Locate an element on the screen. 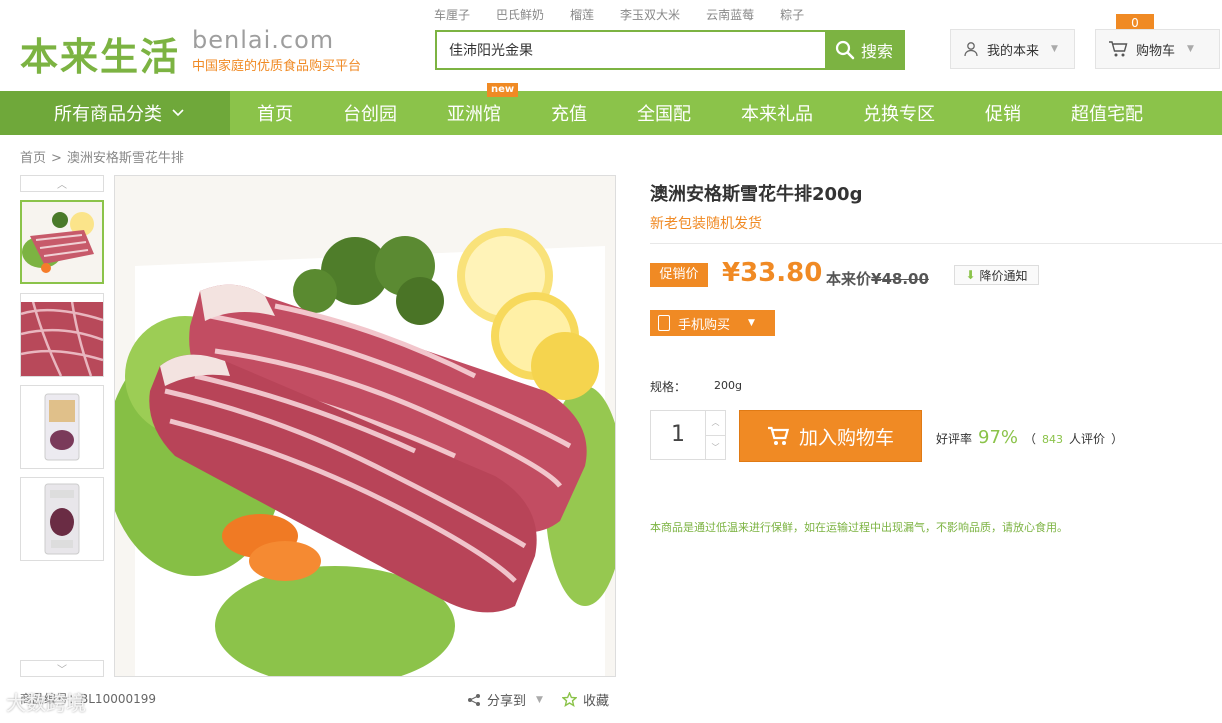 The width and height of the screenshot is (1222, 723). search-button: 搜索 is located at coordinates (864, 50).